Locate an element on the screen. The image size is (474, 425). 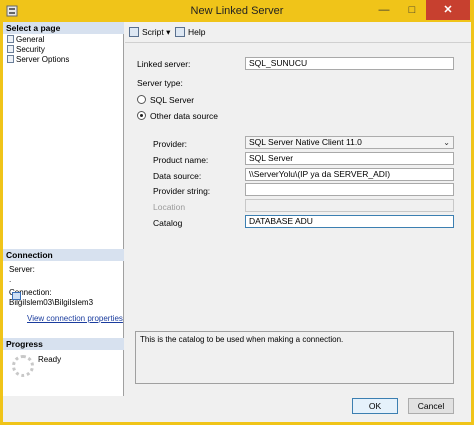
connection-header: Connection is located at coordinates (63, 255).